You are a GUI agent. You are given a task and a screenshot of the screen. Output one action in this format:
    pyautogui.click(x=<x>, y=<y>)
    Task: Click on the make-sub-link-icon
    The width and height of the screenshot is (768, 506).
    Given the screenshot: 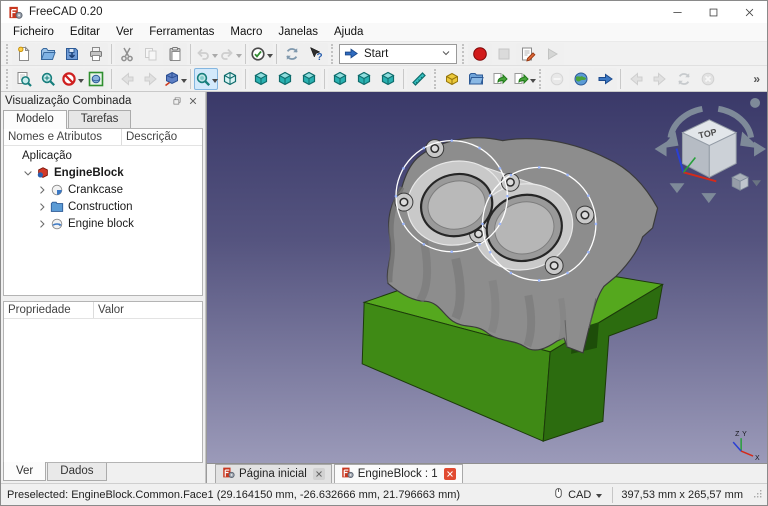 What is the action you would take?
    pyautogui.click(x=521, y=79)
    